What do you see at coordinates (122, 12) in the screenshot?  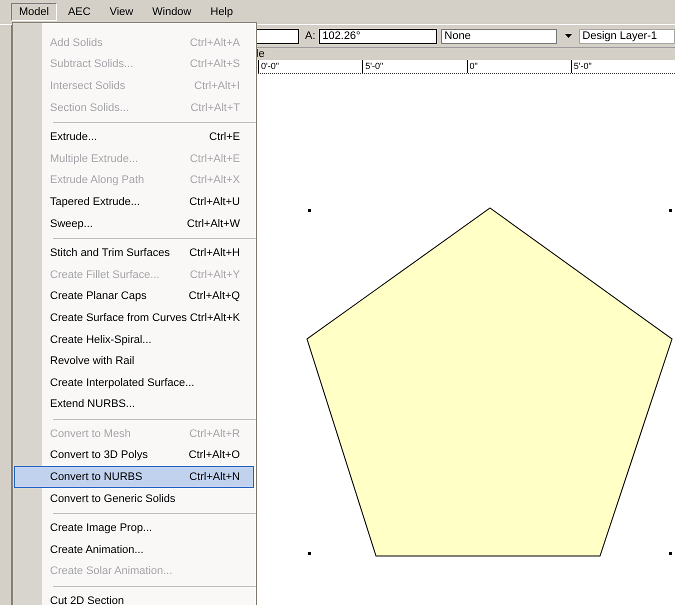 I see `menu-bar-item: View` at bounding box center [122, 12].